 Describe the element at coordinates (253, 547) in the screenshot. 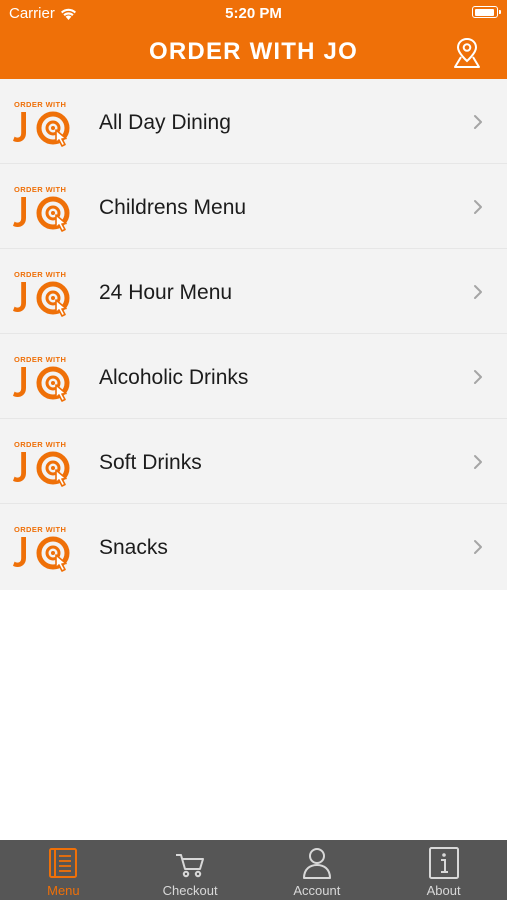

I see `menu-category-row: ORDER WITH Snacks` at that location.